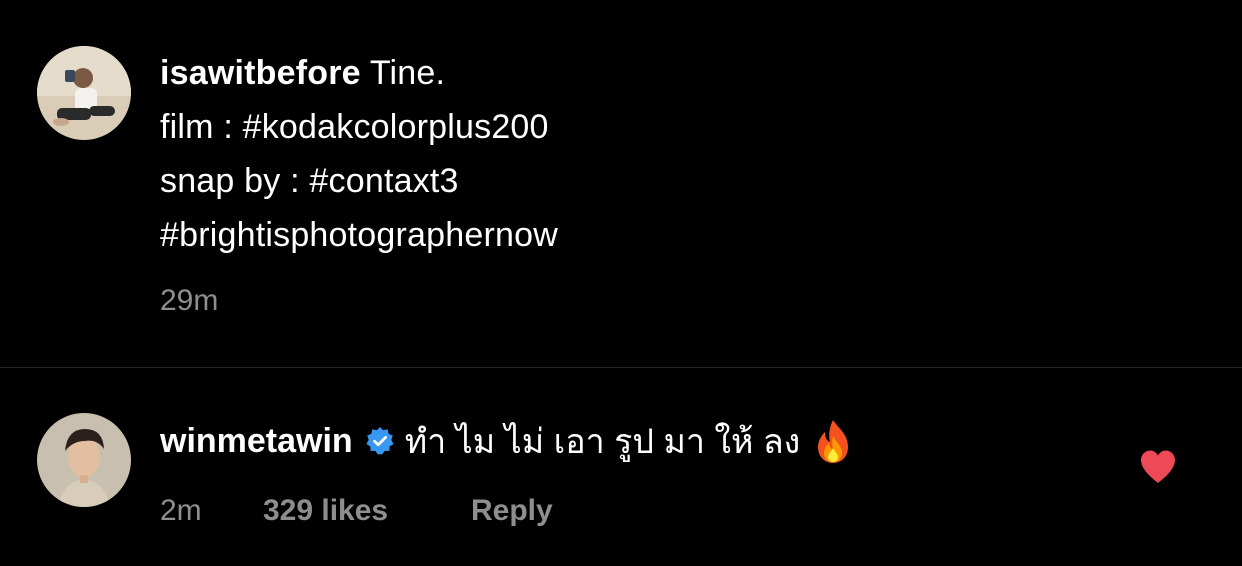  I want to click on comment: winmetawin ทำ ไม ไม่ เอา รูป มา ให้ ลง, so click(506, 441).